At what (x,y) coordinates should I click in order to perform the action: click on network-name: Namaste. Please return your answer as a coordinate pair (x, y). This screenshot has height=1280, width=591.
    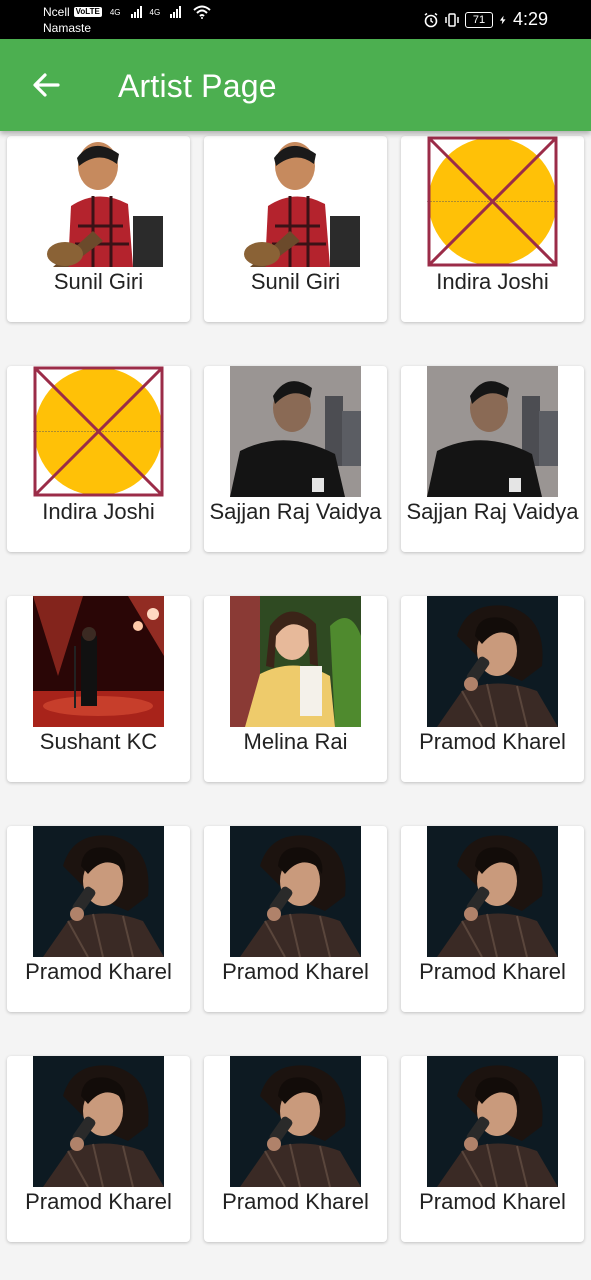
    Looking at the image, I should click on (67, 28).